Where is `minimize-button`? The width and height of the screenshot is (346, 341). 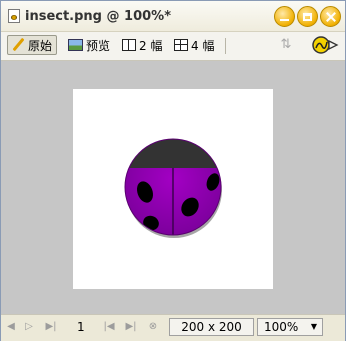 minimize-button is located at coordinates (284, 16).